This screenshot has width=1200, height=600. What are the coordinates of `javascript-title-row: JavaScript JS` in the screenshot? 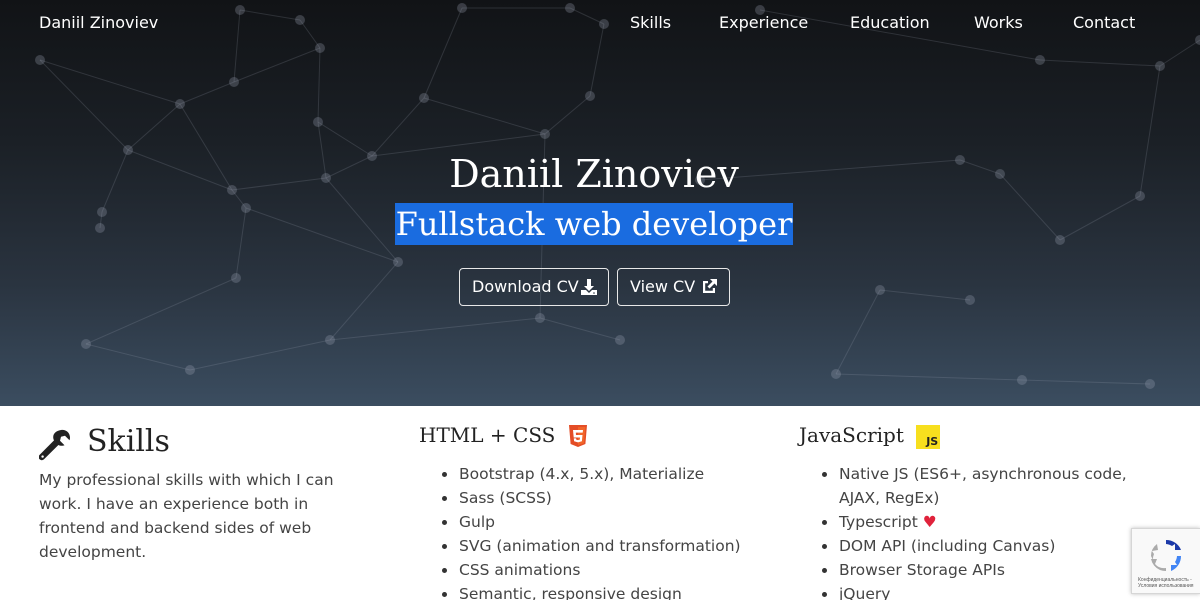 It's located at (870, 436).